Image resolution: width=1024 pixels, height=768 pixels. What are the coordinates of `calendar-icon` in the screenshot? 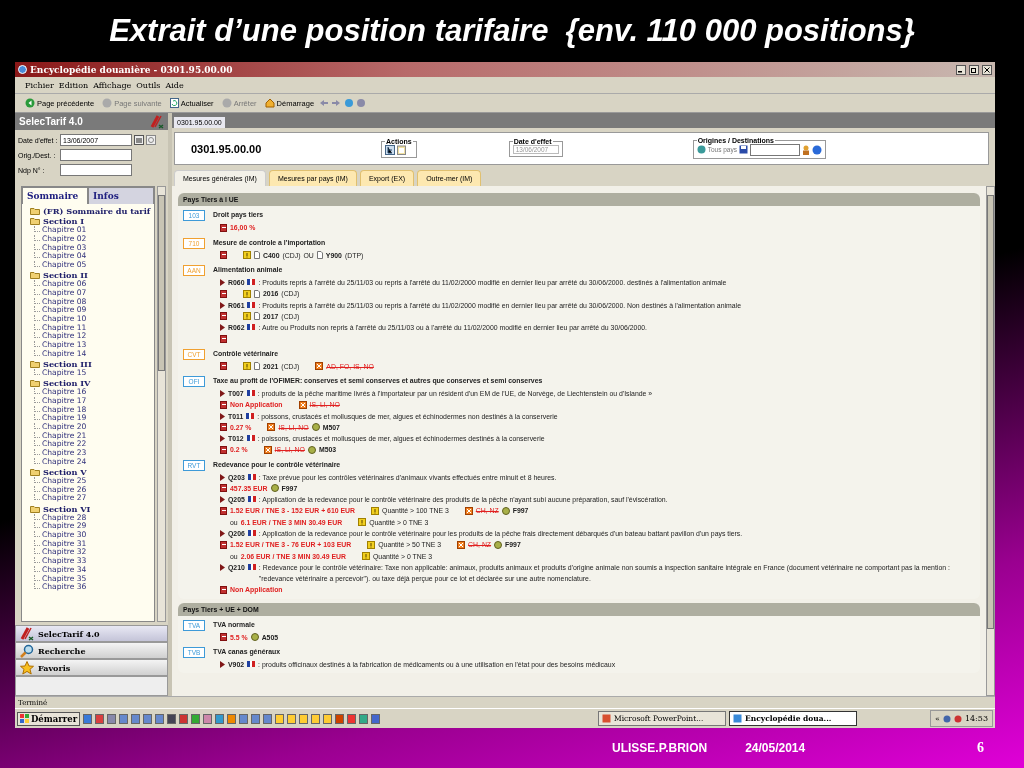 It's located at (139, 140).